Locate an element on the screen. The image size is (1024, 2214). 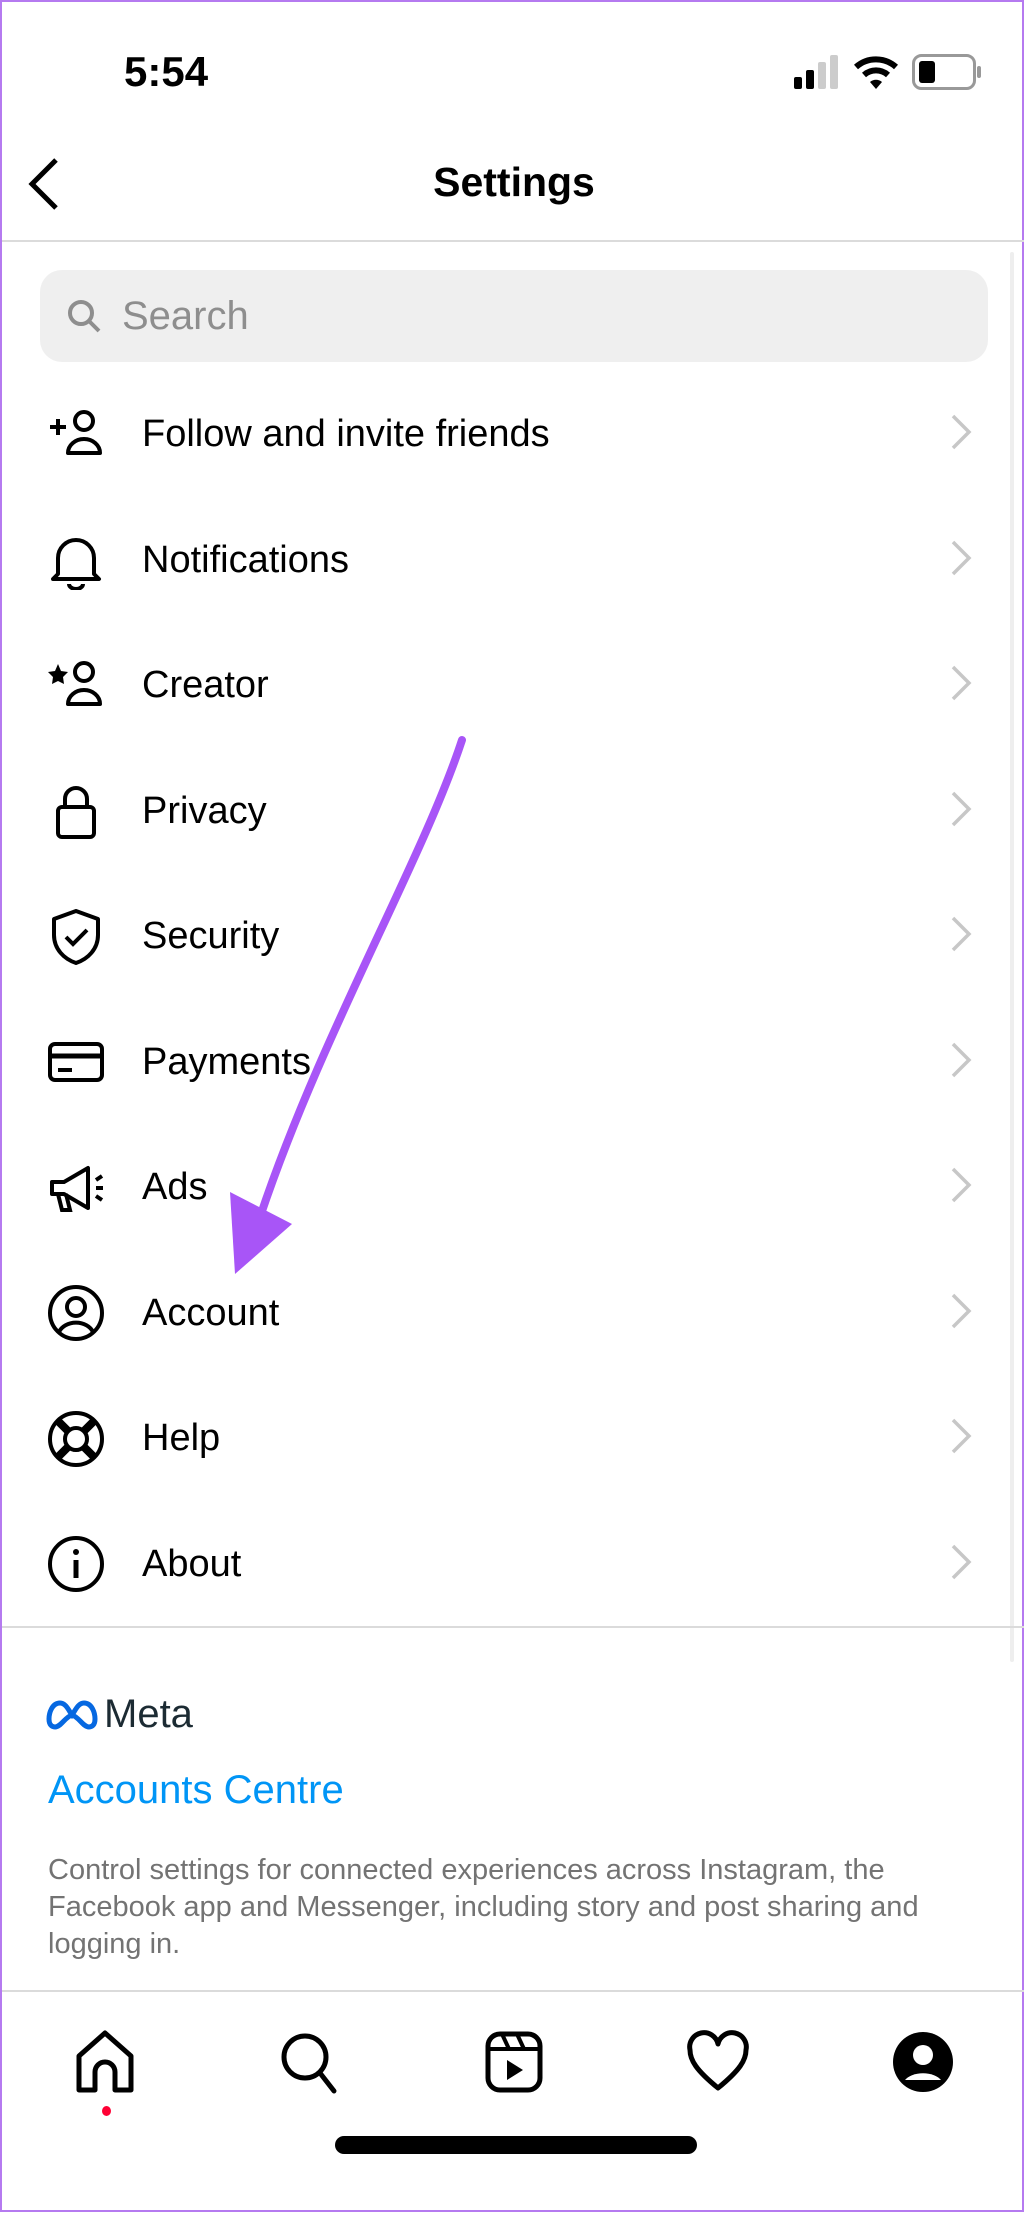
person-circle-icon is located at coordinates (76, 1313).